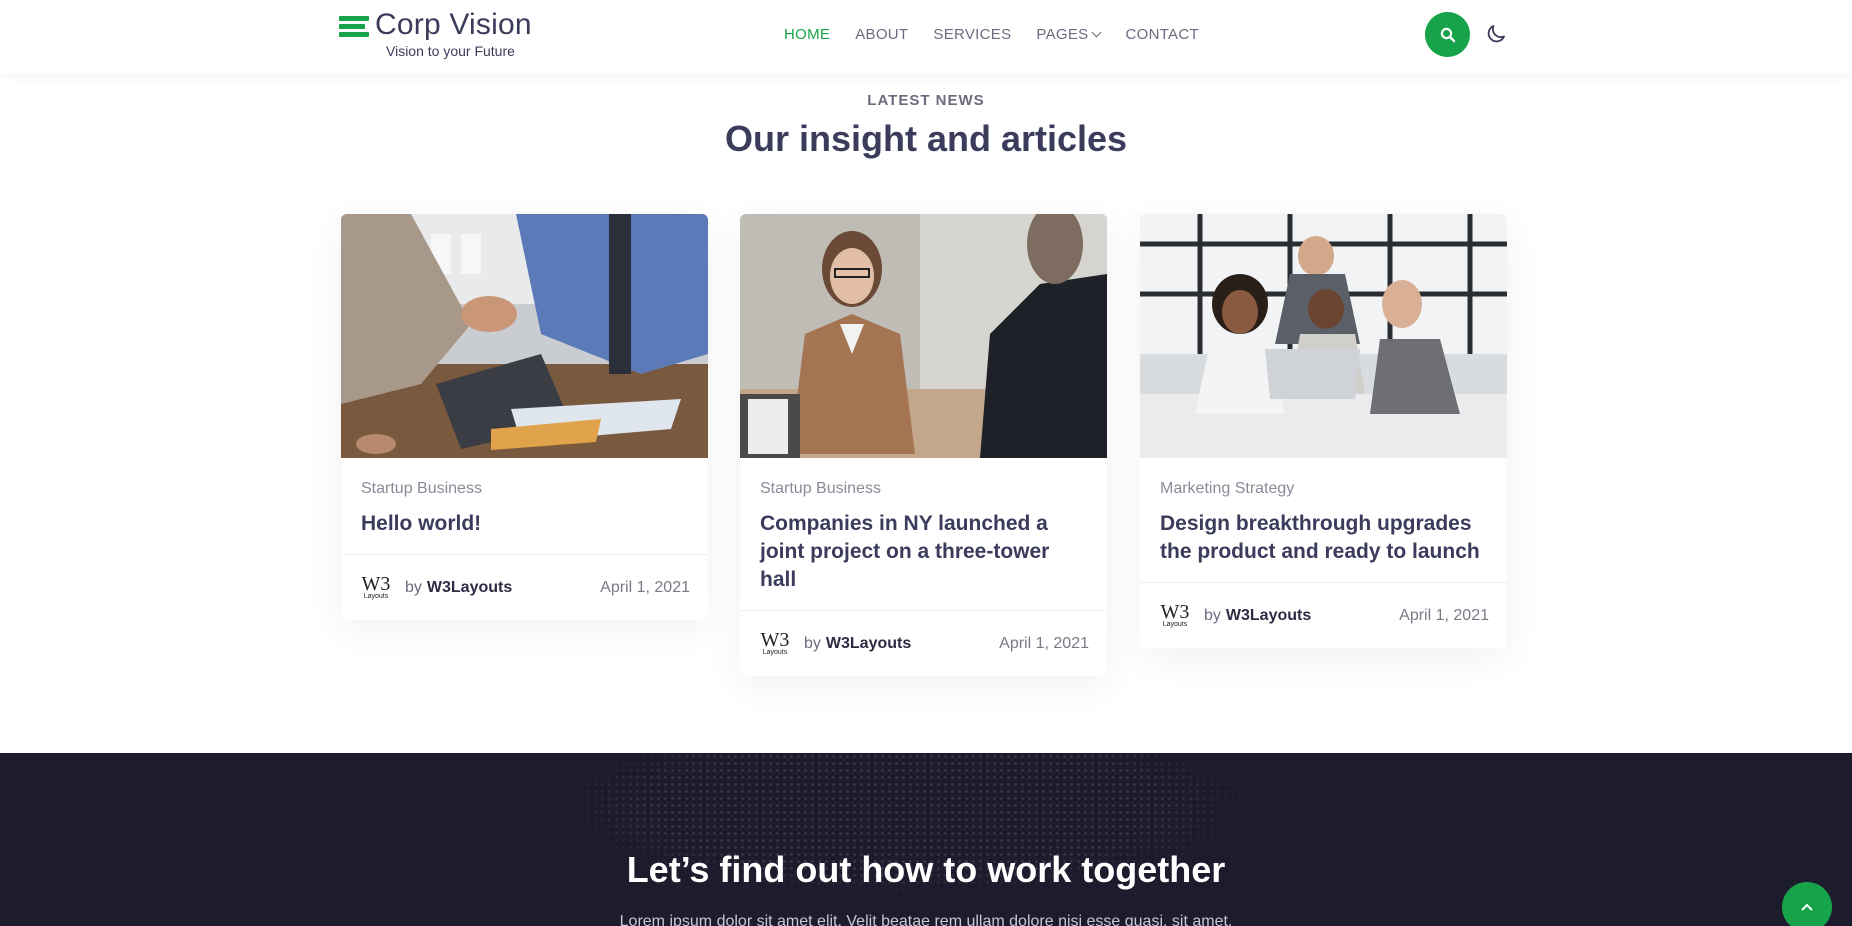 This screenshot has height=926, width=1852. What do you see at coordinates (524, 336) in the screenshot?
I see `handshake-photo` at bounding box center [524, 336].